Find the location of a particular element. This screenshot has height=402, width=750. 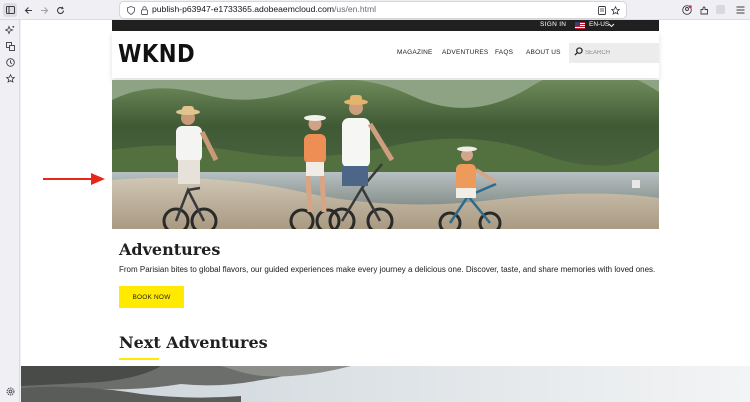

account-icon is located at coordinates (687, 10).